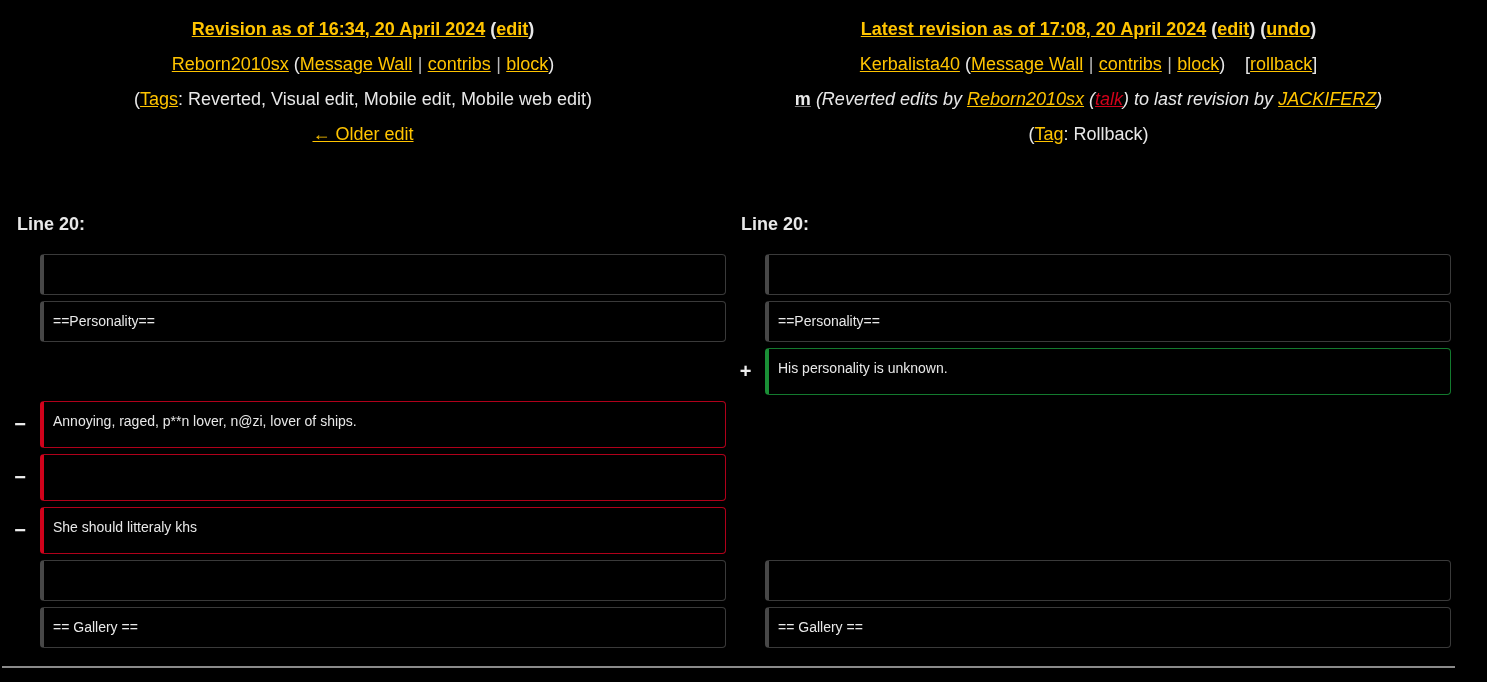  I want to click on link: Tag, so click(1049, 134).